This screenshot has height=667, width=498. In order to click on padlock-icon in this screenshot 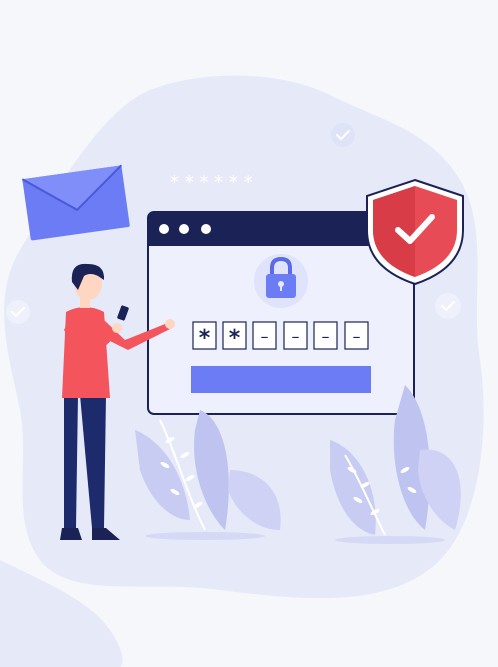, I will do `click(281, 281)`.